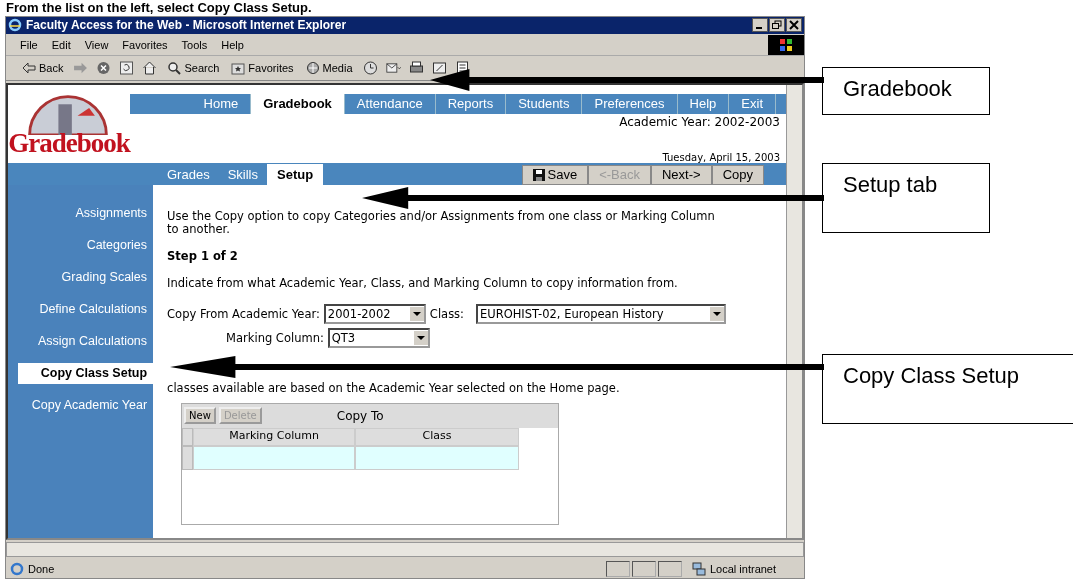 The width and height of the screenshot is (1073, 580). What do you see at coordinates (150, 68) in the screenshot?
I see `home-icon` at bounding box center [150, 68].